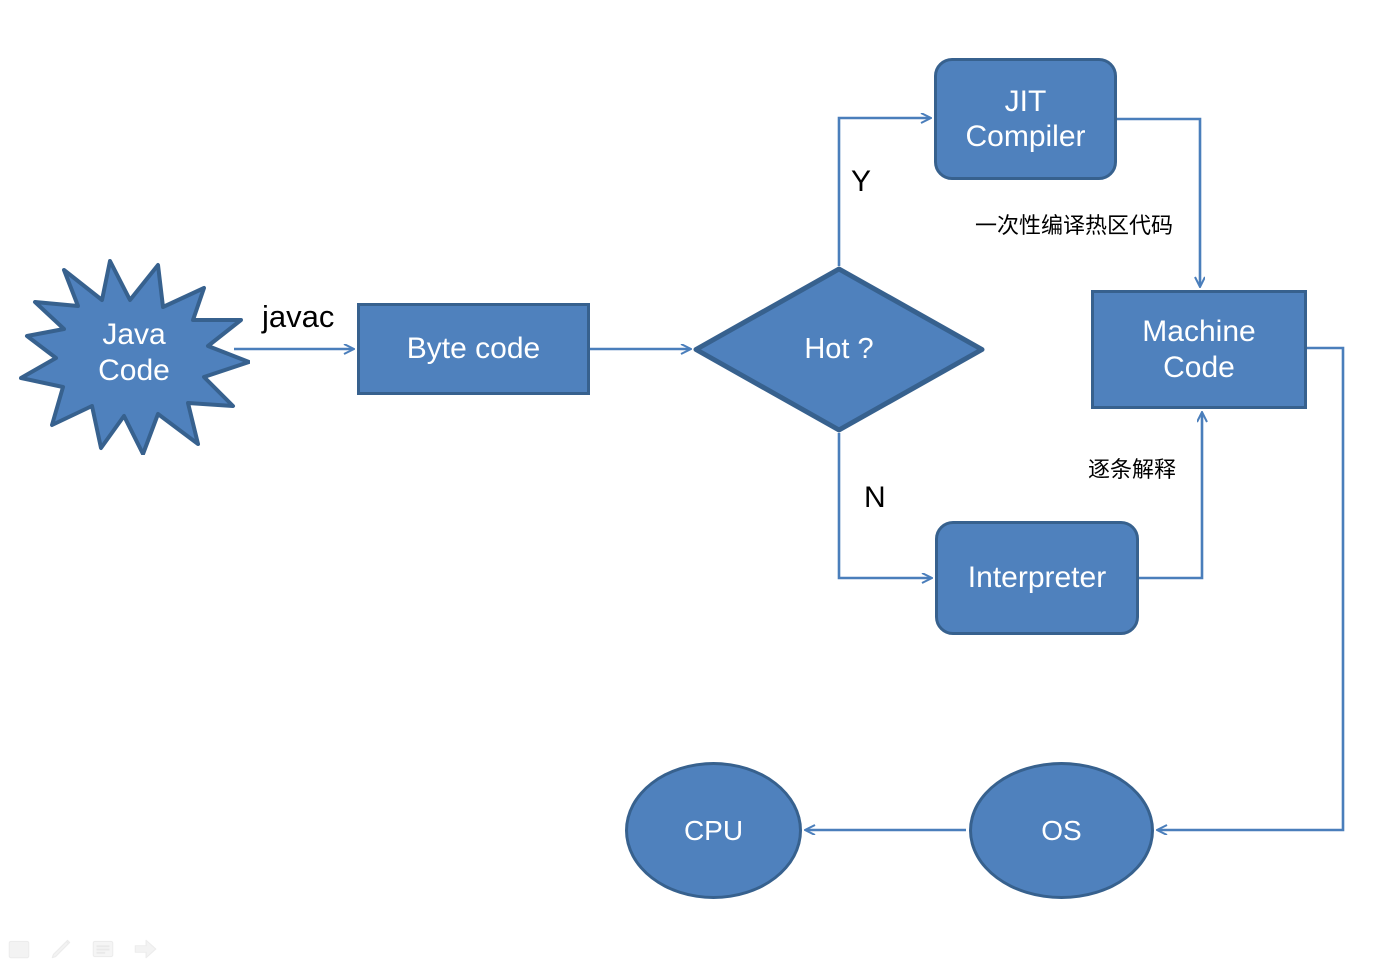 This screenshot has width=1389, height=967. Describe the element at coordinates (103, 949) in the screenshot. I see `text-lines-tool-icon` at that location.